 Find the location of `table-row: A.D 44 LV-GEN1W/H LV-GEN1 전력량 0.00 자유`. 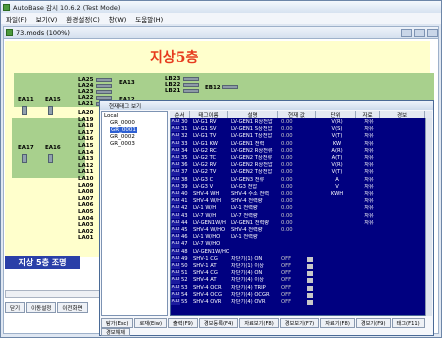

table-row: A.D 44 LV-GEN1W/H LV-GEN1 전력량 0.00 자유 is located at coordinates (301, 223).